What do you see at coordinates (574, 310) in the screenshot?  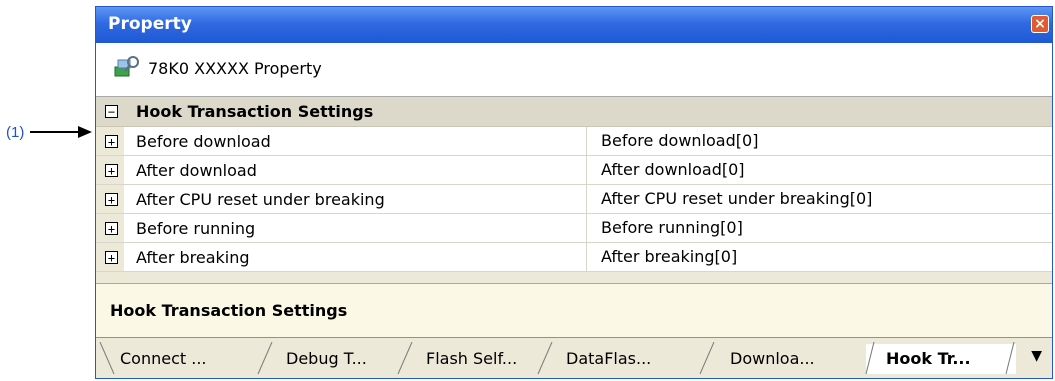 I see `description-area: Hook Transaction Settings` at bounding box center [574, 310].